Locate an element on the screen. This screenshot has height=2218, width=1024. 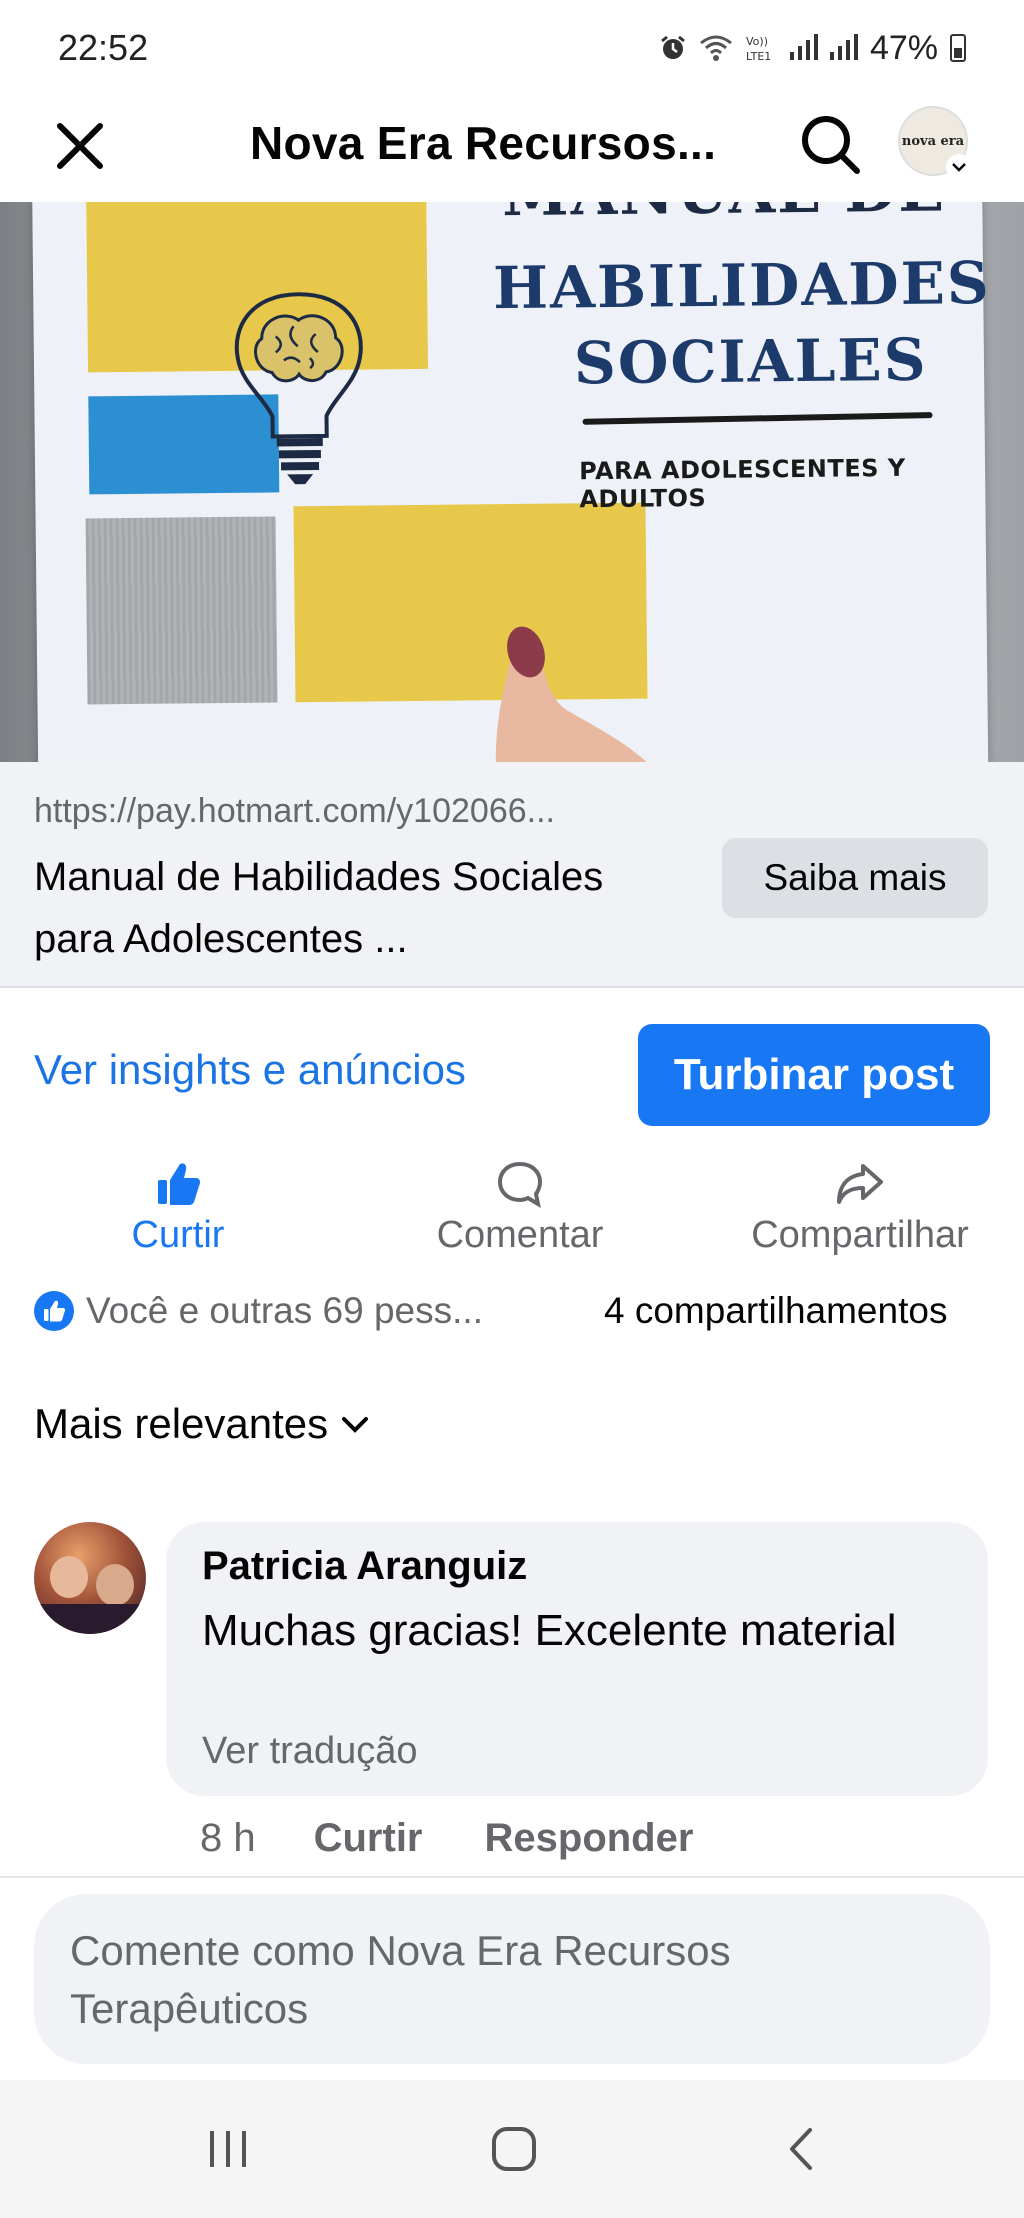
comment-label: Comentar is located at coordinates (520, 1235).